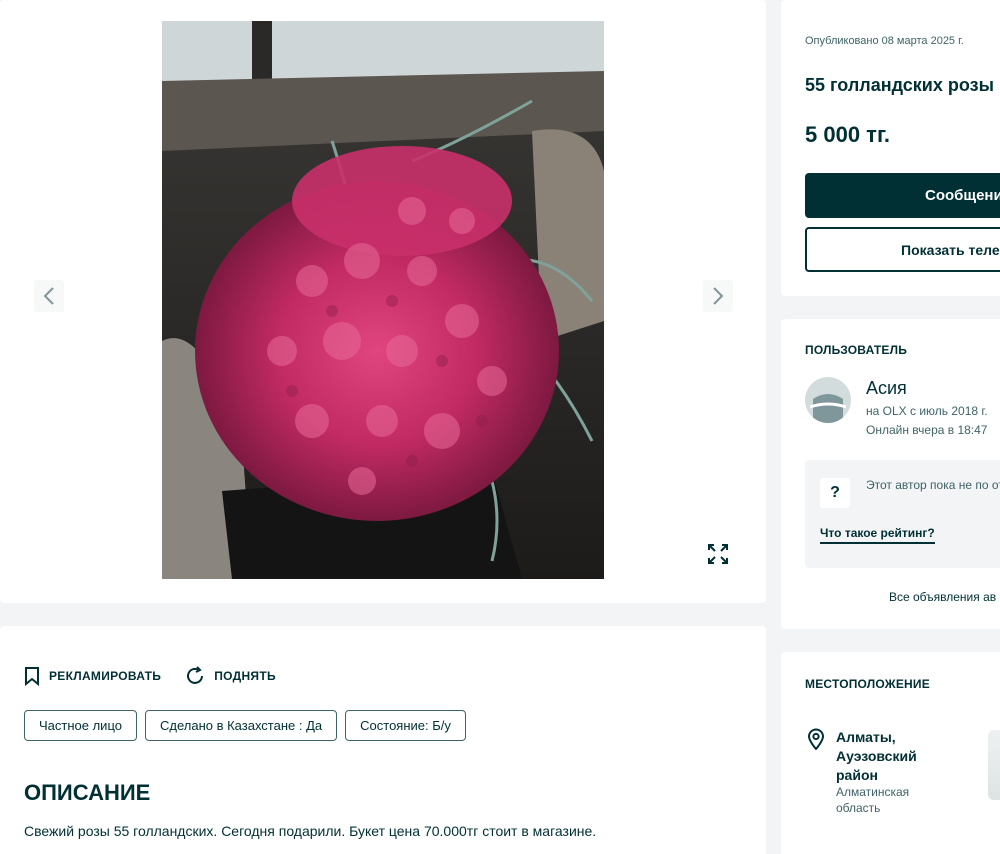 Image resolution: width=1000 pixels, height=854 pixels. Describe the element at coordinates (902, 195) in the screenshot. I see `message-button: Сообщени` at that location.